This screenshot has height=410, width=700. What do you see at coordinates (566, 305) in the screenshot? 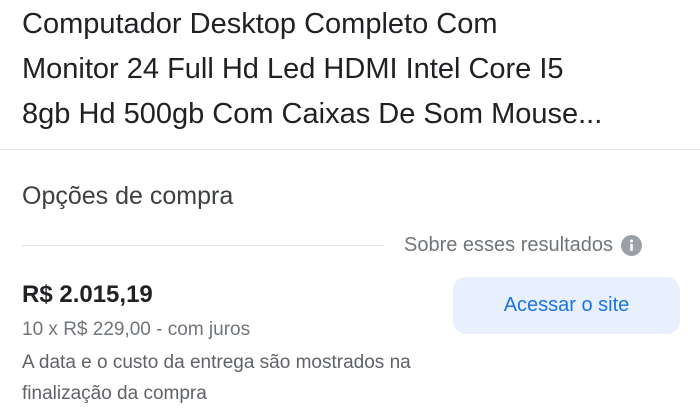
I see `visit-site-button: Acessar o site` at bounding box center [566, 305].